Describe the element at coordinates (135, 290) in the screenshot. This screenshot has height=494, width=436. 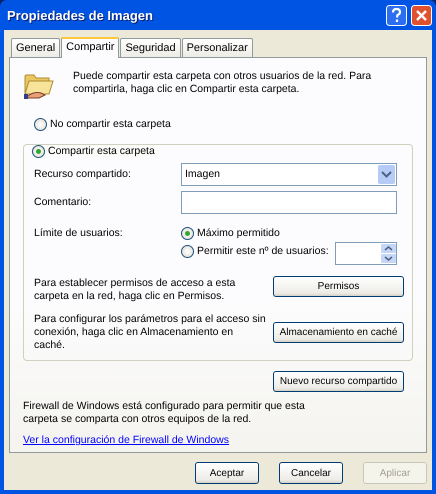
I see `permissions-text: Para establecer permisos de acceso a esta carpeta en la red, haga clic en Permisos.` at that location.